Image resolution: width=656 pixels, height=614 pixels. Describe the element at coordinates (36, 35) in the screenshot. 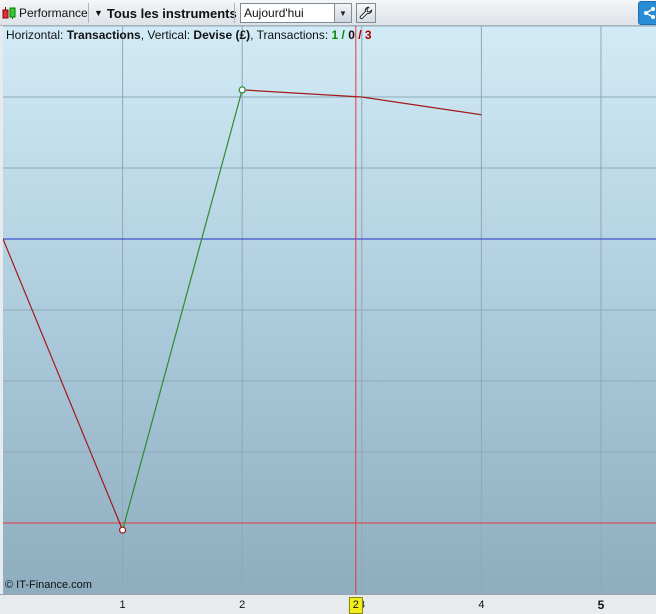

I see `horizontal-label: Horizontal:` at that location.